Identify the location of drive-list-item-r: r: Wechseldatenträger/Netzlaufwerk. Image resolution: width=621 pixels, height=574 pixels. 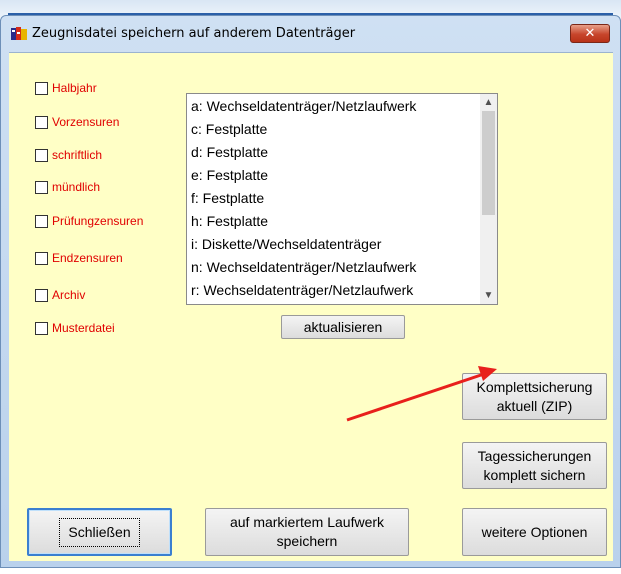
(302, 293).